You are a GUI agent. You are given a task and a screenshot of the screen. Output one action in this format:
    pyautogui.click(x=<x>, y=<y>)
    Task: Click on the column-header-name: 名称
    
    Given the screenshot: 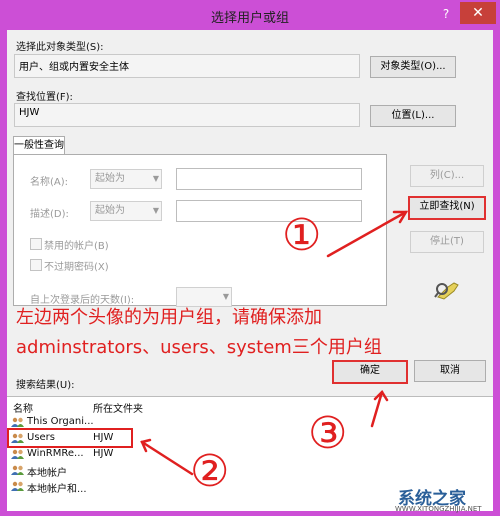 What is the action you would take?
    pyautogui.click(x=23, y=407)
    